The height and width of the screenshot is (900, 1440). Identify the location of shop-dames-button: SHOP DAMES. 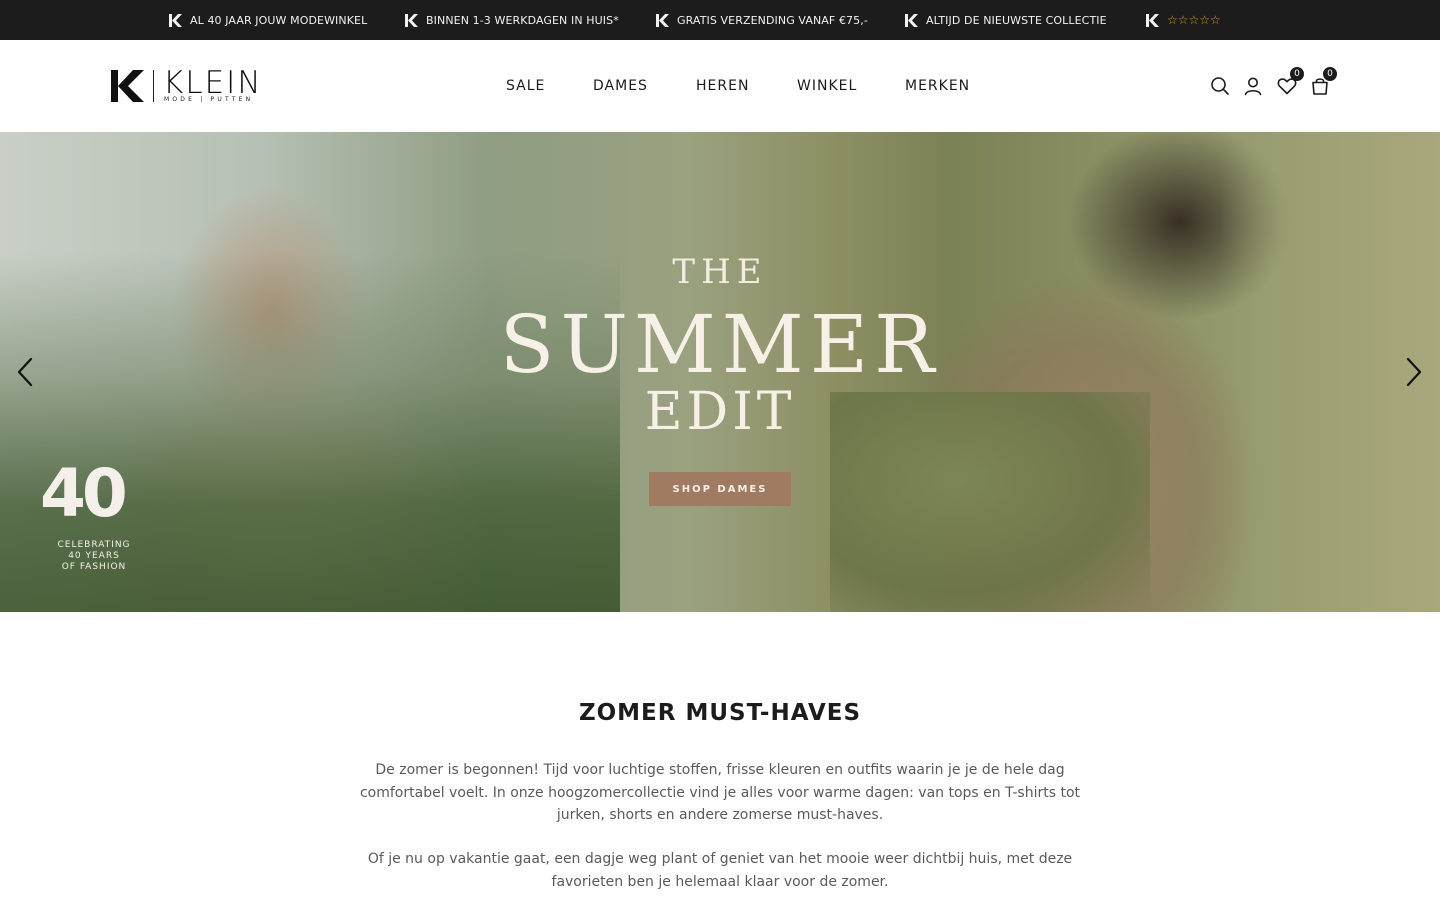
(720, 489).